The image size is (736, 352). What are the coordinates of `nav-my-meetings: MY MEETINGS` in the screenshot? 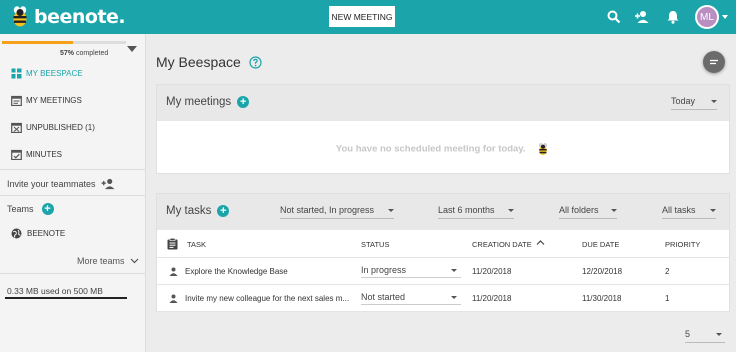 It's located at (46, 100).